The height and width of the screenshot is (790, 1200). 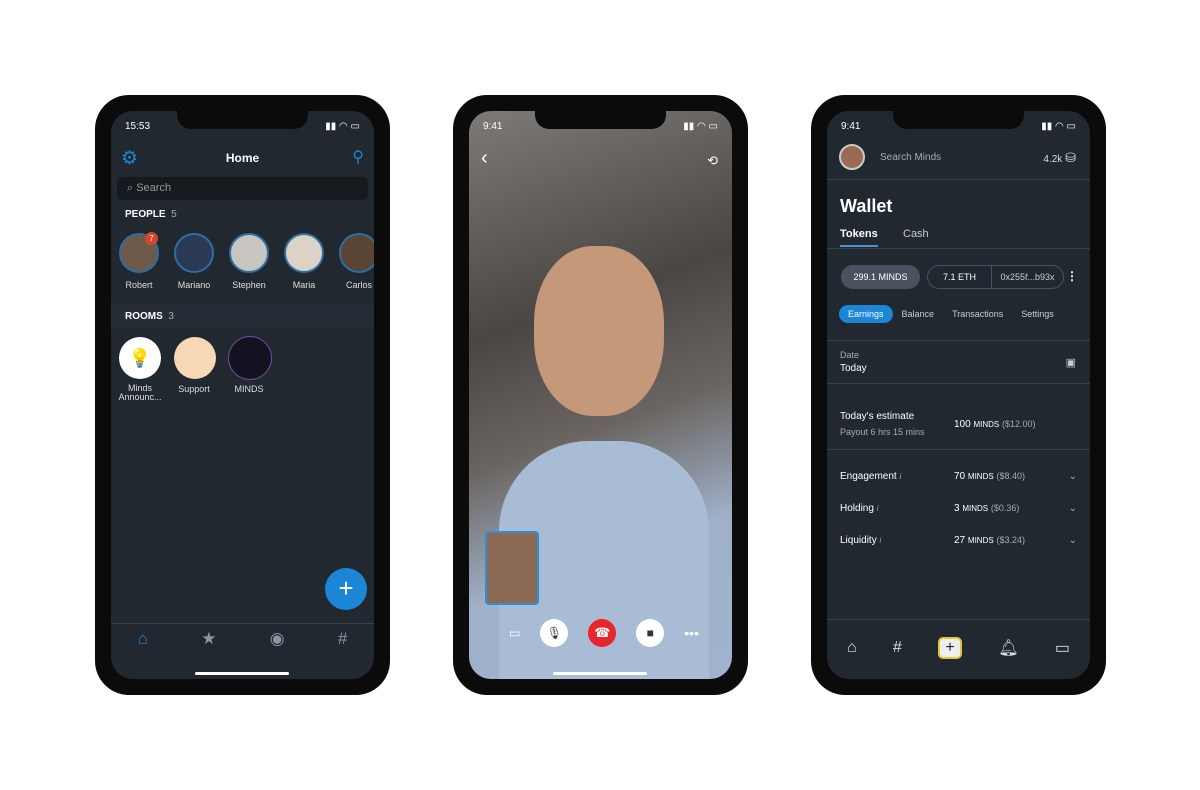 I want to click on earnings-row-liquidity: Liquidity i 27 MINDS ($3.24) ⌄, so click(x=958, y=540).